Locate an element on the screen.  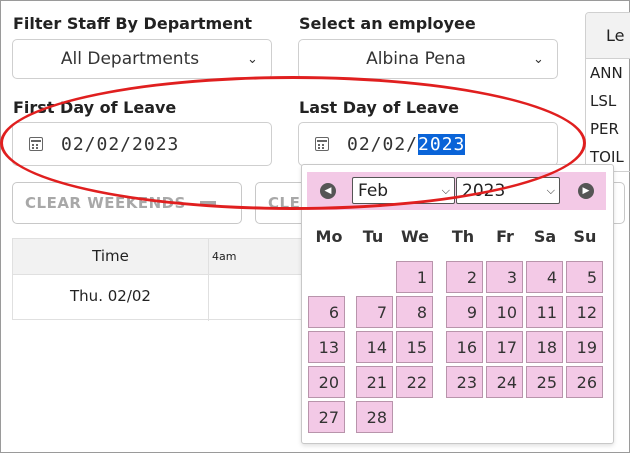
weekday-header: Th is located at coordinates (463, 236).